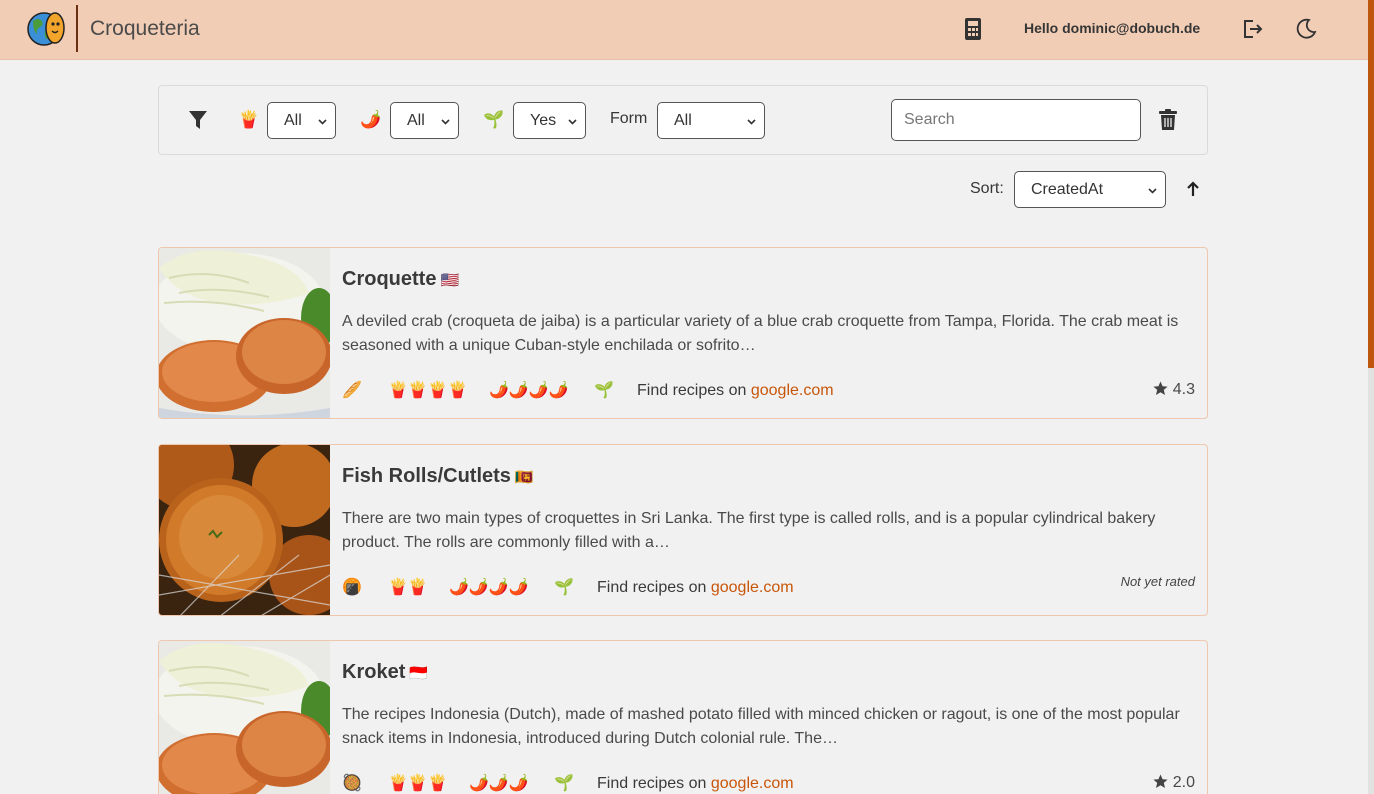  I want to click on sort-select: CreatedAt, so click(1090, 189).